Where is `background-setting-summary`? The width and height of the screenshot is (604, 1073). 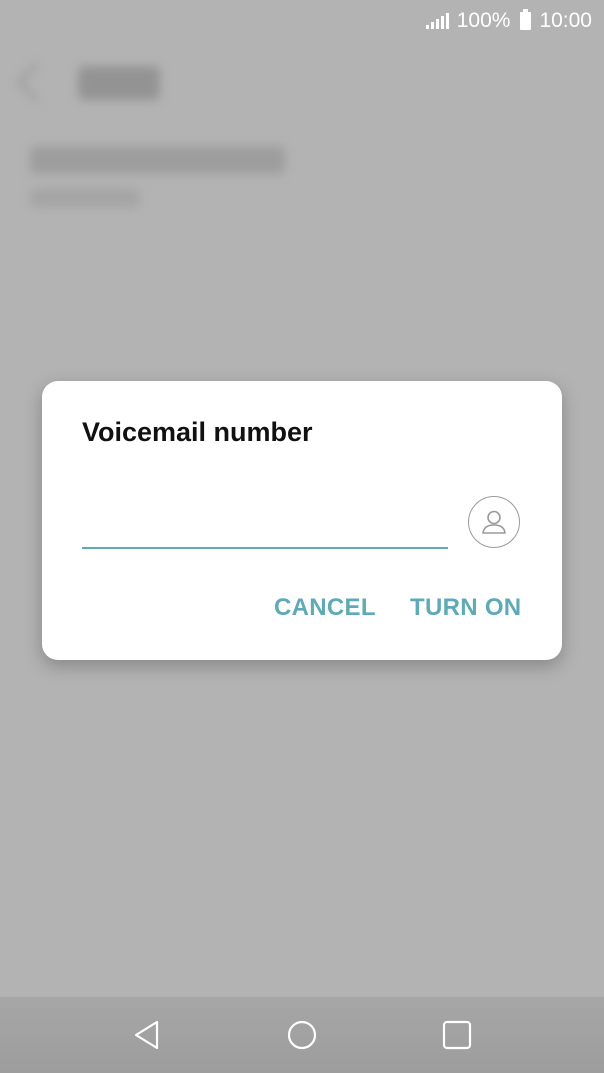 background-setting-summary is located at coordinates (85, 198).